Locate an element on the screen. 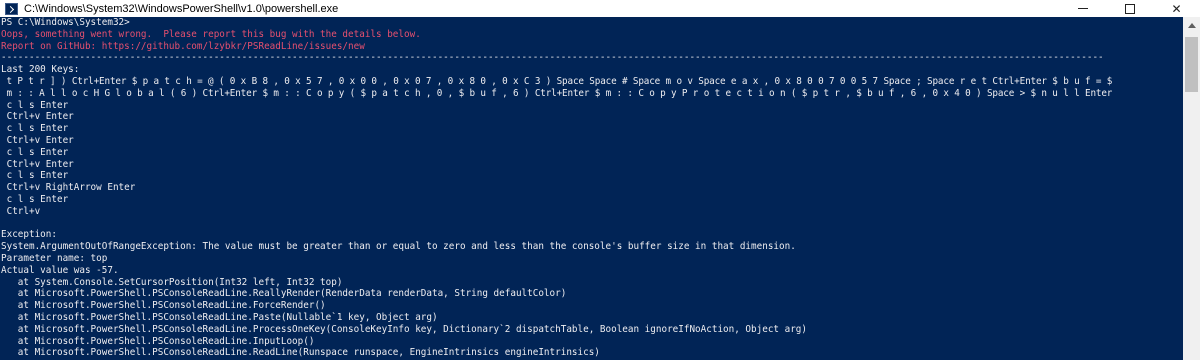 The image size is (1200, 360). maximize-button is located at coordinates (1129, 8).